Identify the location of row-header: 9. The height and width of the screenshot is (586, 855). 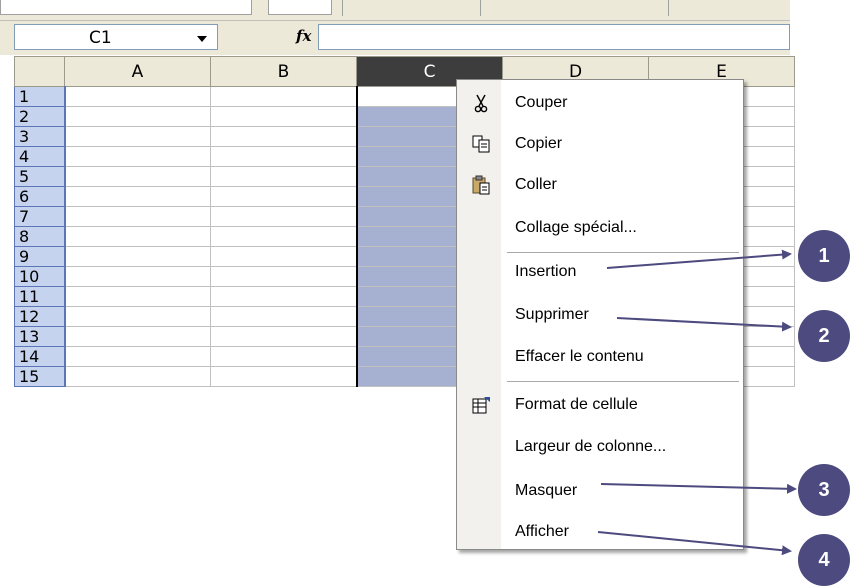
(40, 256).